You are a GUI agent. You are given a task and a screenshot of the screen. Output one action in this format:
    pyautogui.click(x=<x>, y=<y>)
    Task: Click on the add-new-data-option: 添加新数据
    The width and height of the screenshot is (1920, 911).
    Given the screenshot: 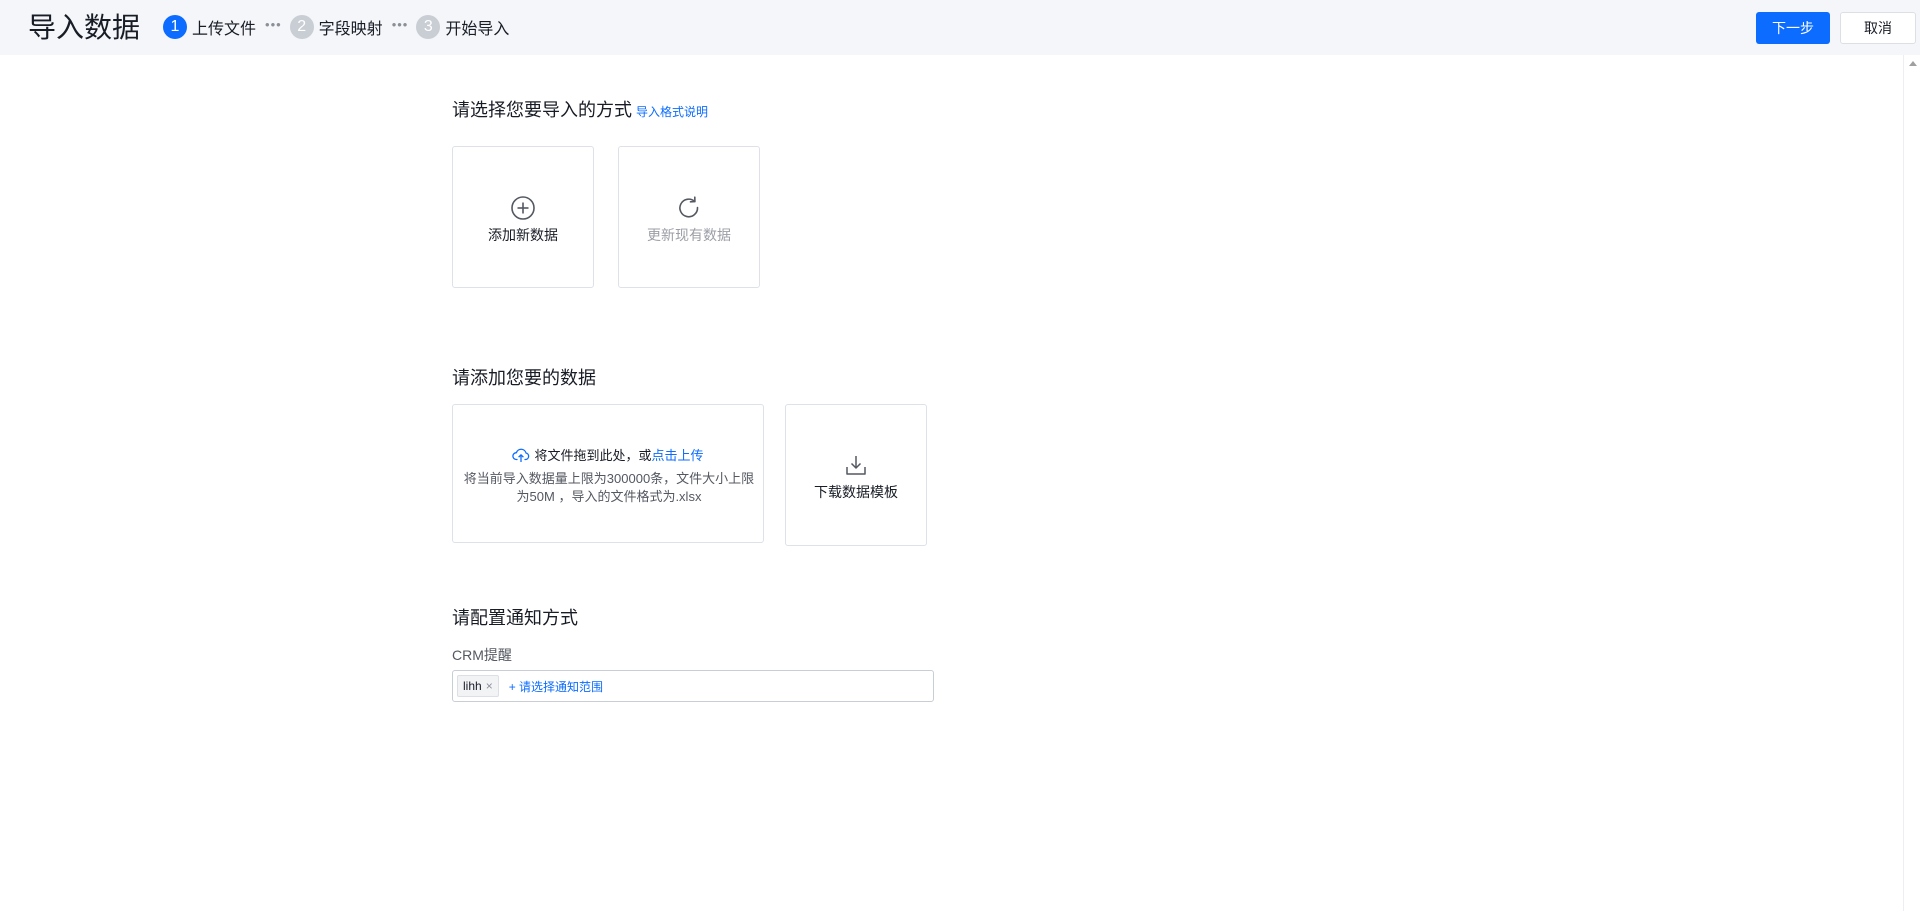 What is the action you would take?
    pyautogui.click(x=523, y=217)
    